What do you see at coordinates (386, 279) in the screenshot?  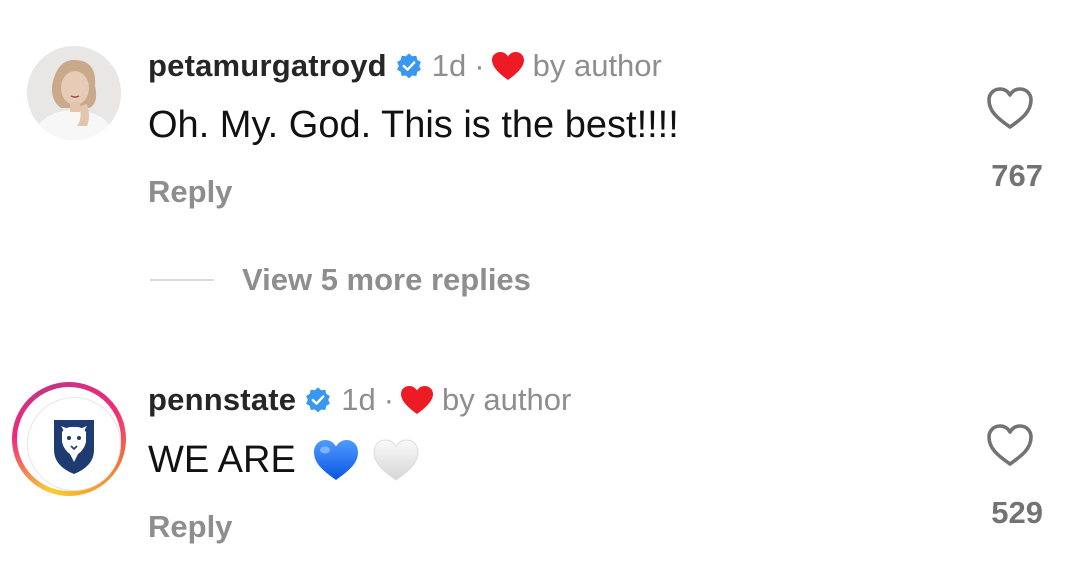 I see `view-more-replies-label: View 5 more replies` at bounding box center [386, 279].